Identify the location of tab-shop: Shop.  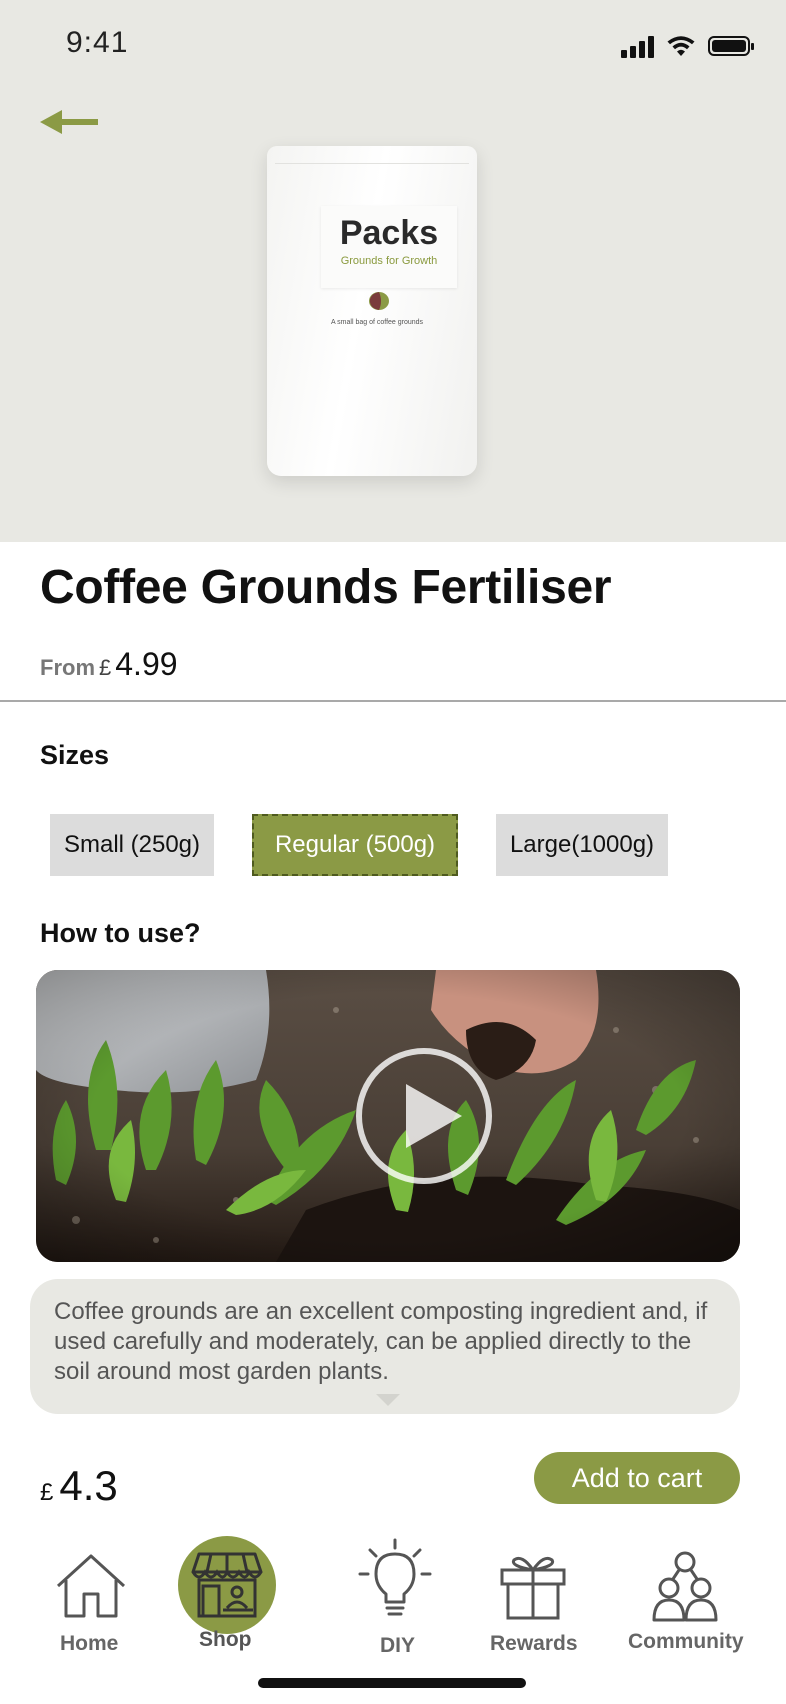
(227, 1601).